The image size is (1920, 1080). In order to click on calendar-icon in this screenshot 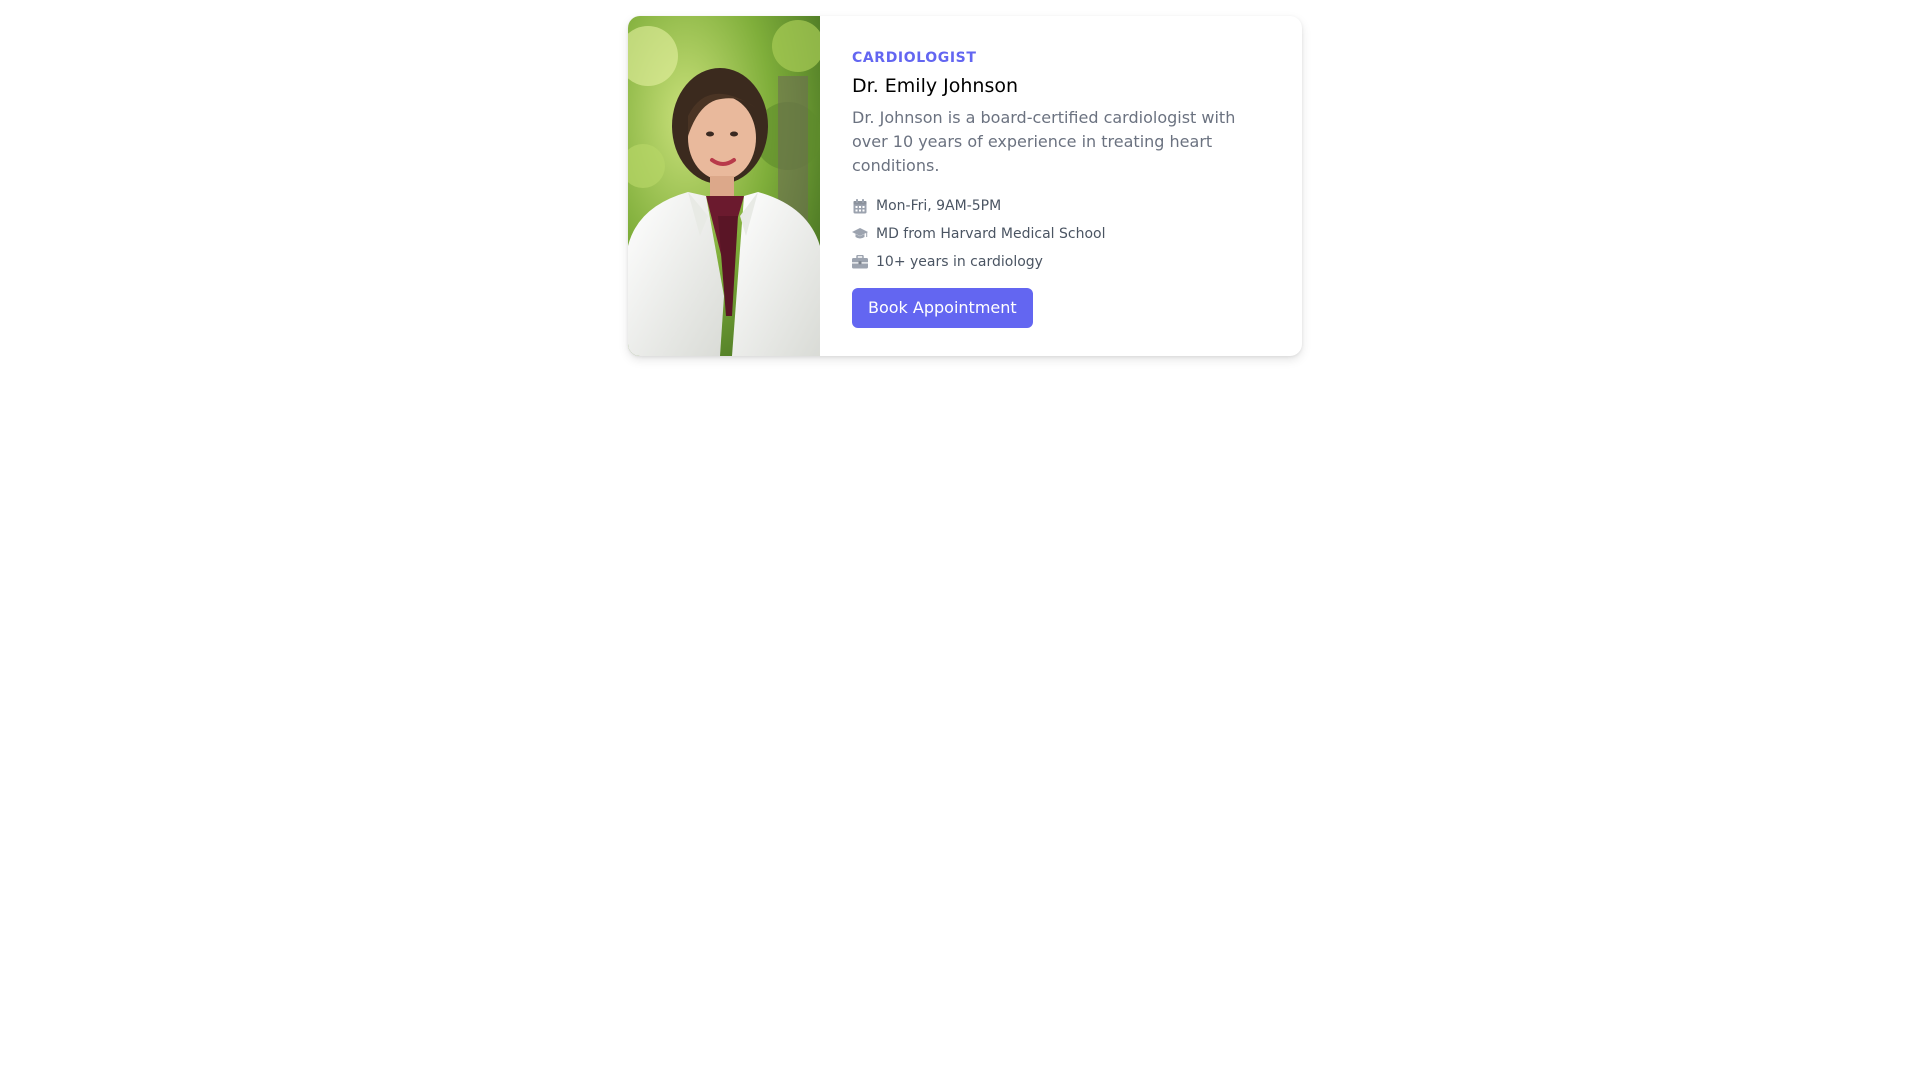, I will do `click(860, 206)`.